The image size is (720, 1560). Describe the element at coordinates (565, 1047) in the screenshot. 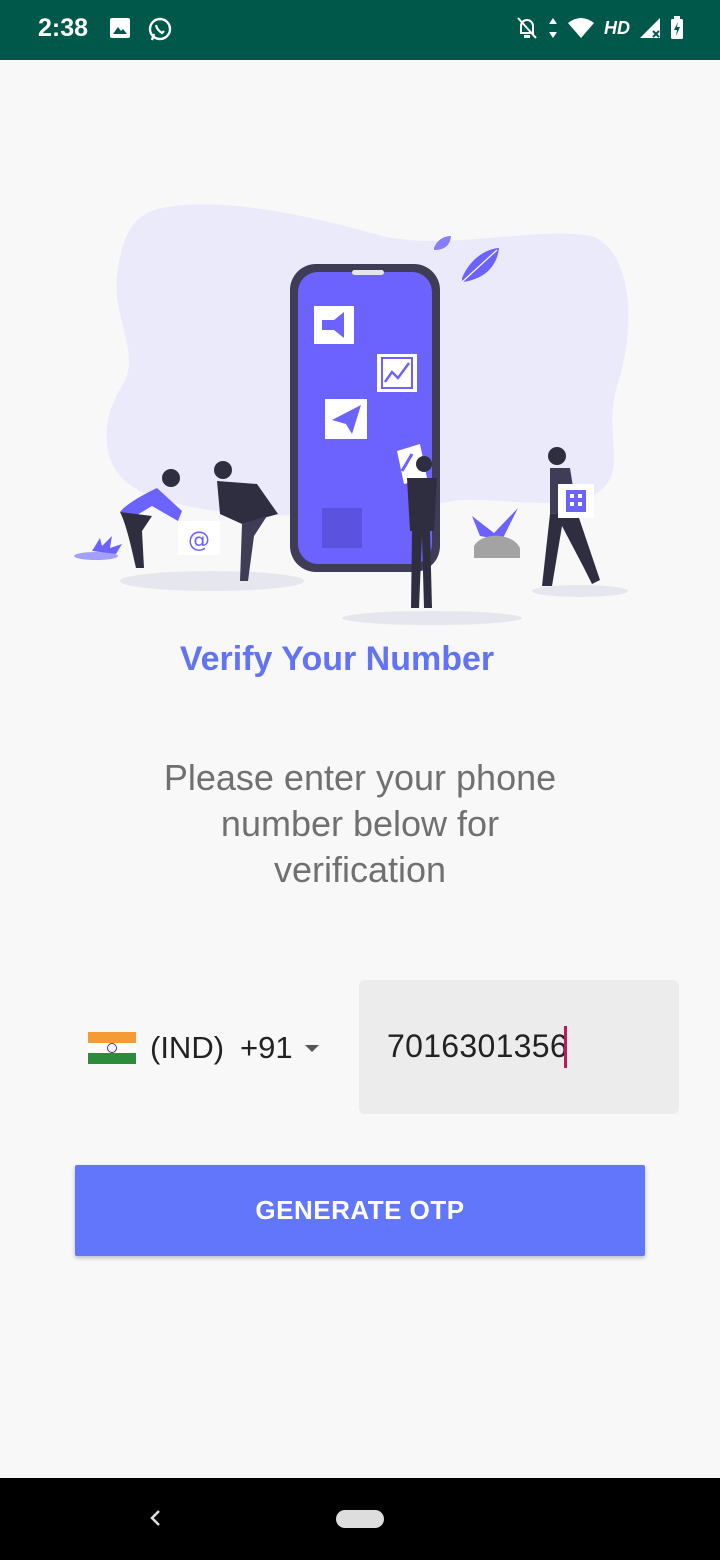

I see `text-cursor` at that location.